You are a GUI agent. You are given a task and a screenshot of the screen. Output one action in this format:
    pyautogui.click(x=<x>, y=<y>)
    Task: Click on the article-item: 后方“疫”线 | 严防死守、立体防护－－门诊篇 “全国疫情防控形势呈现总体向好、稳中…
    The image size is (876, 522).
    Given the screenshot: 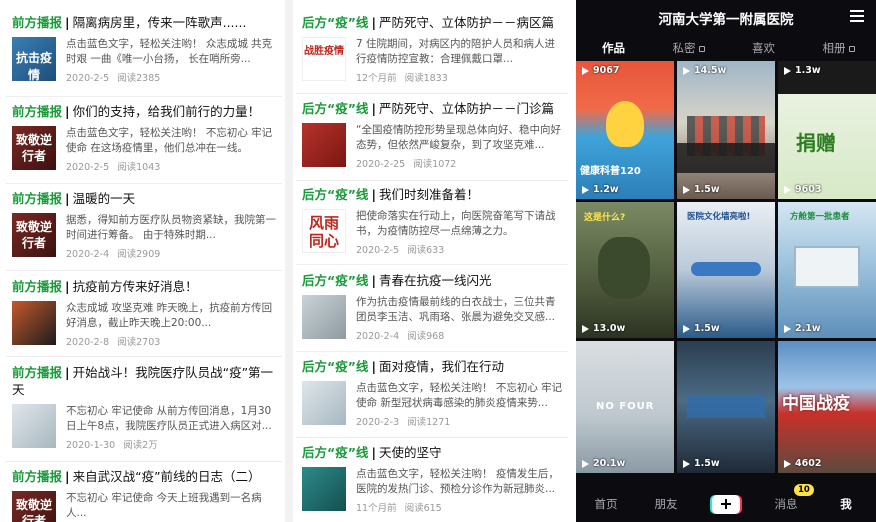 What is the action you would take?
    pyautogui.click(x=432, y=135)
    